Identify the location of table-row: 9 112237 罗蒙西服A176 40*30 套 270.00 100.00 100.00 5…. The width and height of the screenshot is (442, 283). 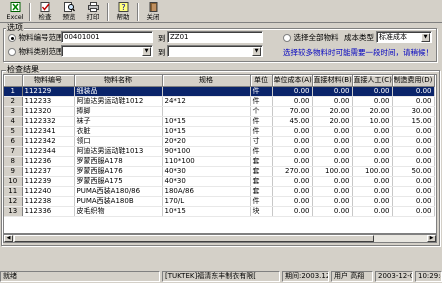
(219, 171).